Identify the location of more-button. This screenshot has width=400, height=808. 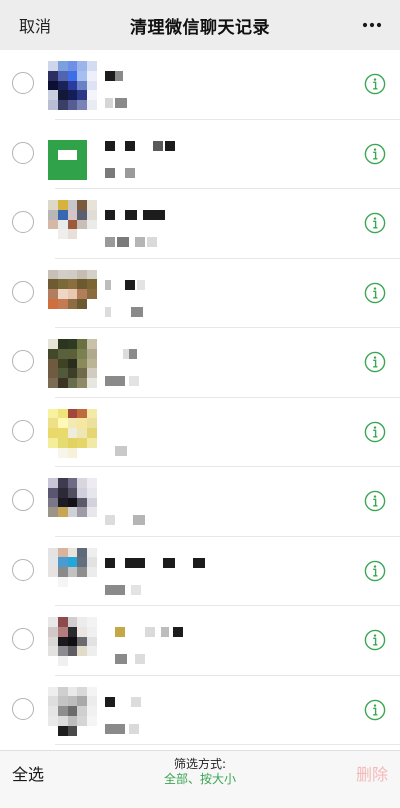
(372, 25).